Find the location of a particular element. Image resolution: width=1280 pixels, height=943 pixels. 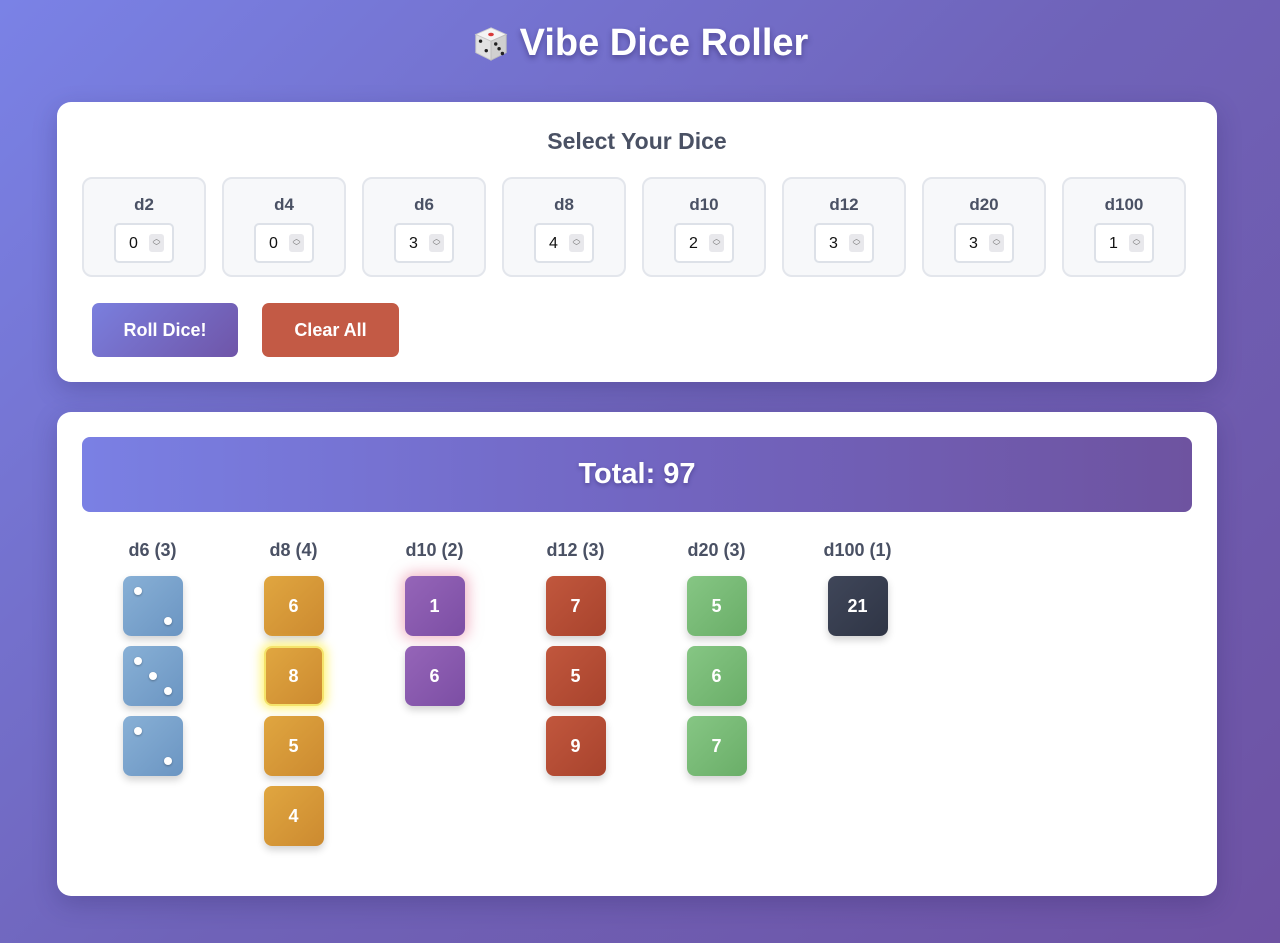

app-title-text: Vibe Dice Roller is located at coordinates (664, 43).